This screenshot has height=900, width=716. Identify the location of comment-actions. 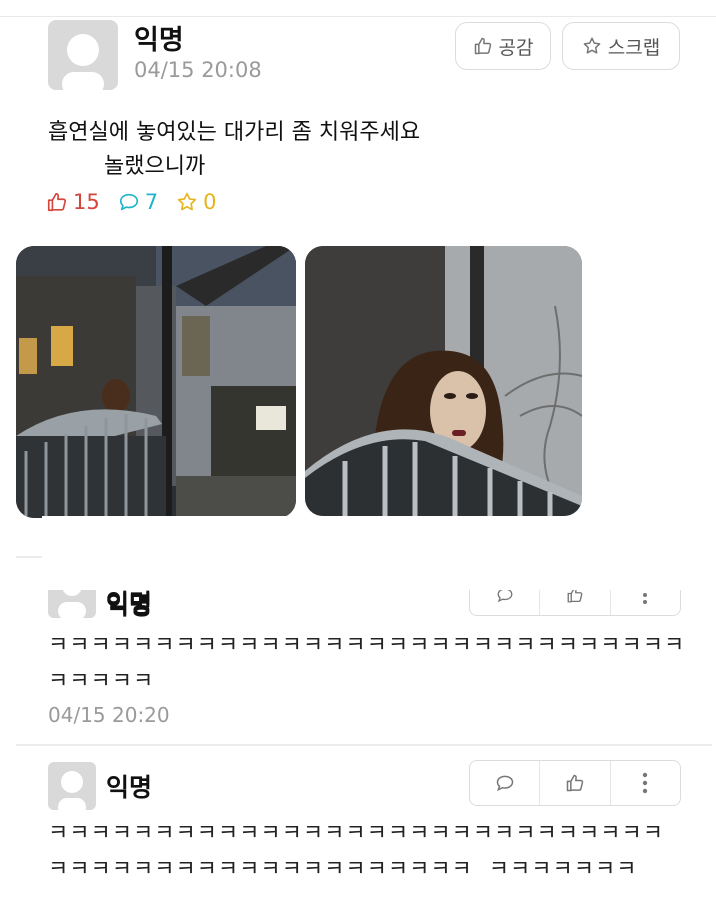
(575, 783).